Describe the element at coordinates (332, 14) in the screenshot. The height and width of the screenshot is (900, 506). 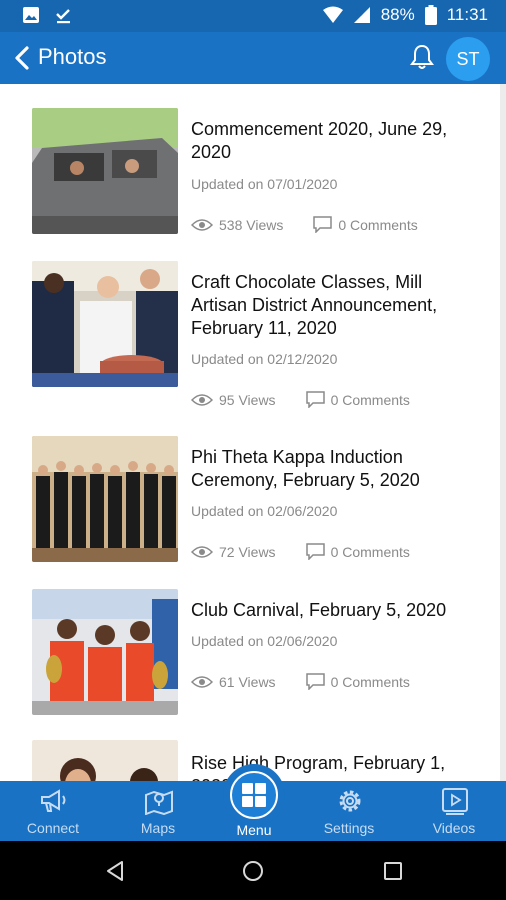
I see `wifi-icon` at that location.